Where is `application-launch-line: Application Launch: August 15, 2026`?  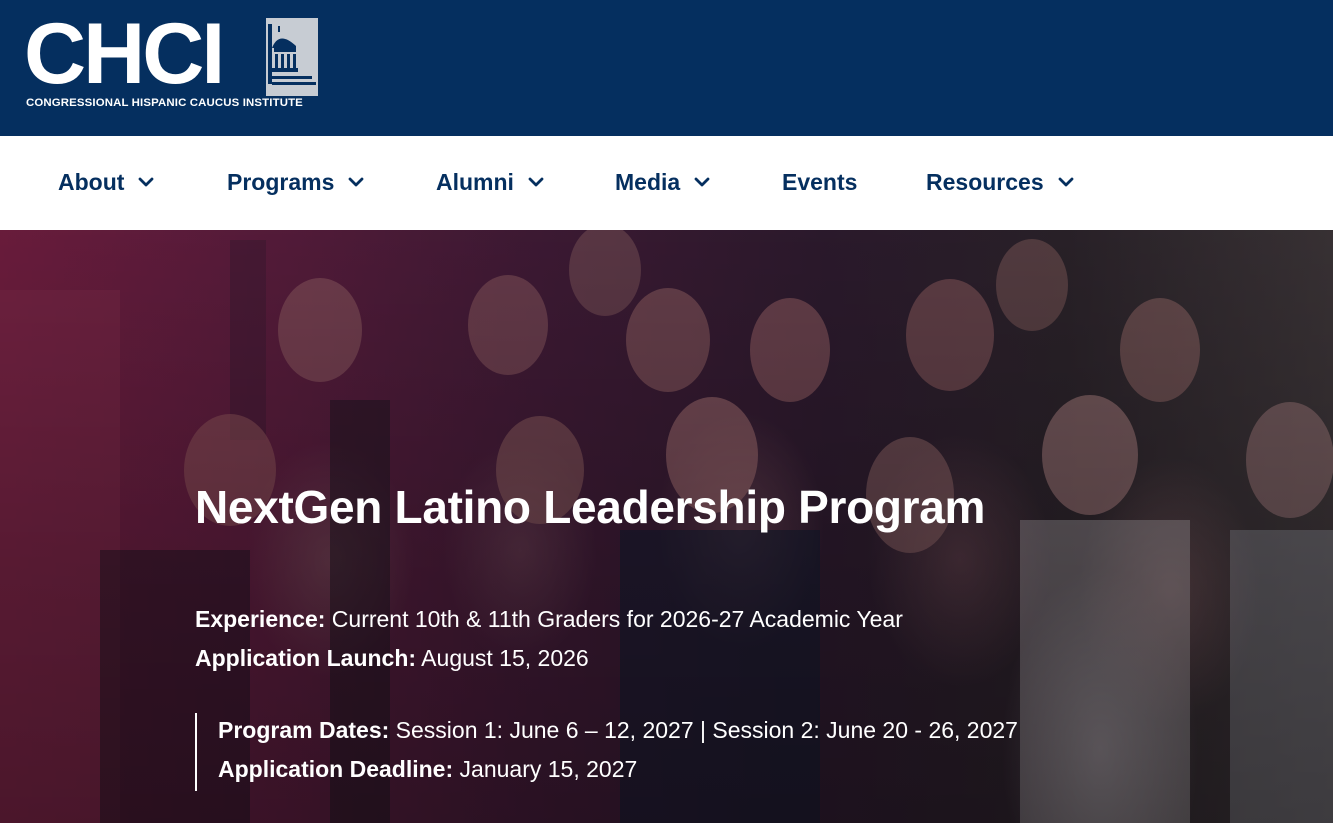 application-launch-line: Application Launch: August 15, 2026 is located at coordinates (392, 658).